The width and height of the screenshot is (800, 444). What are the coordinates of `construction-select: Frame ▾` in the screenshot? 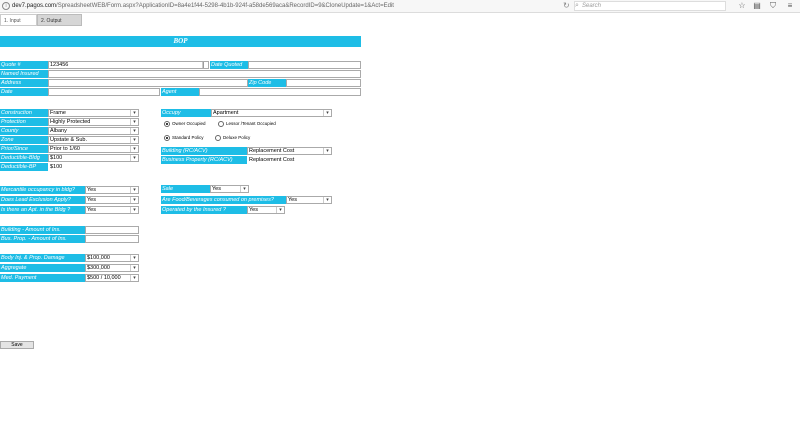 It's located at (93, 113).